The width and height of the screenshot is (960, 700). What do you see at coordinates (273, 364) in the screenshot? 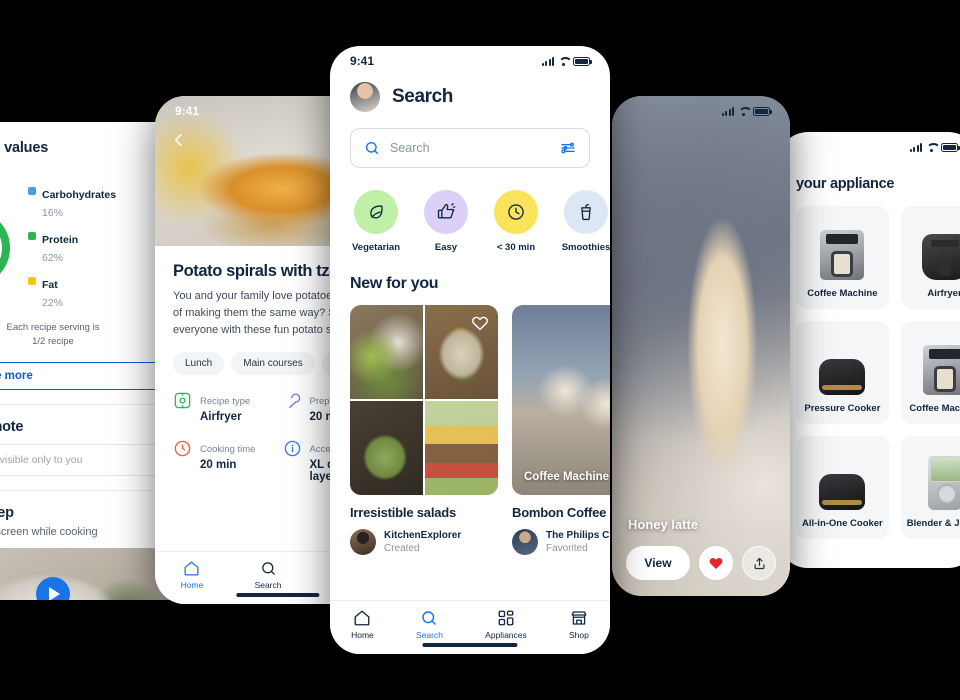
I see `chip-main-courses: Main courses` at bounding box center [273, 364].